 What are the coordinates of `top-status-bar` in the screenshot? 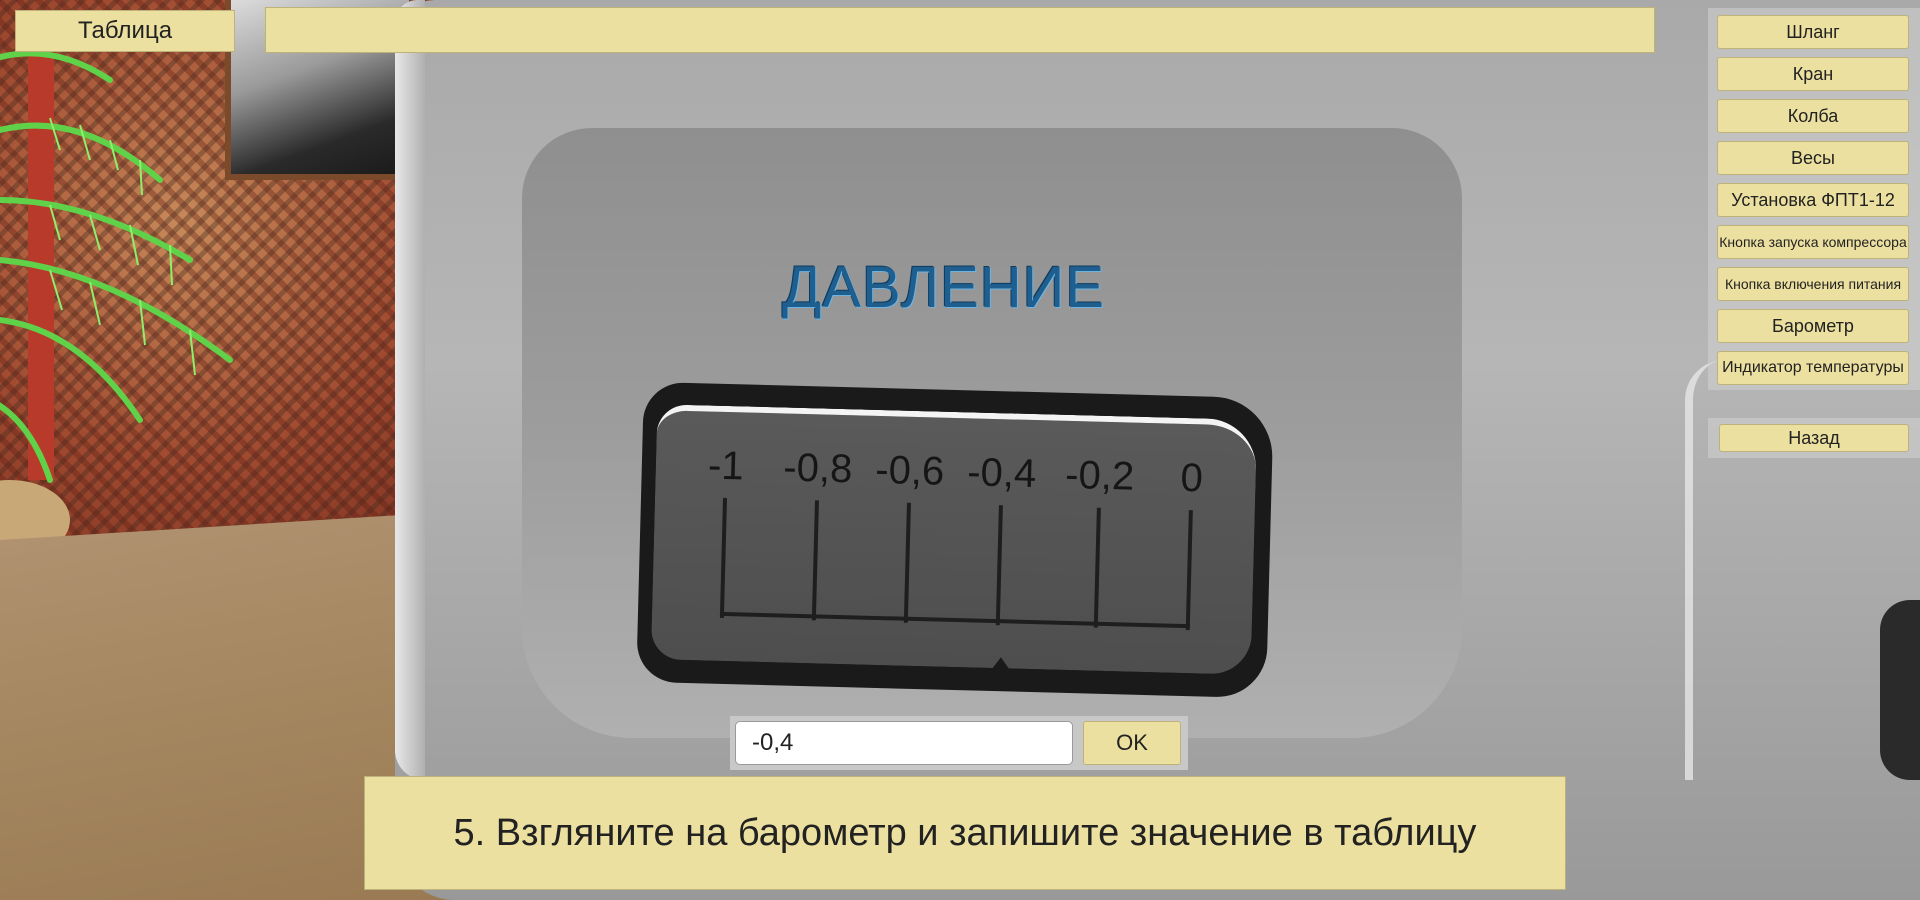 It's located at (960, 30).